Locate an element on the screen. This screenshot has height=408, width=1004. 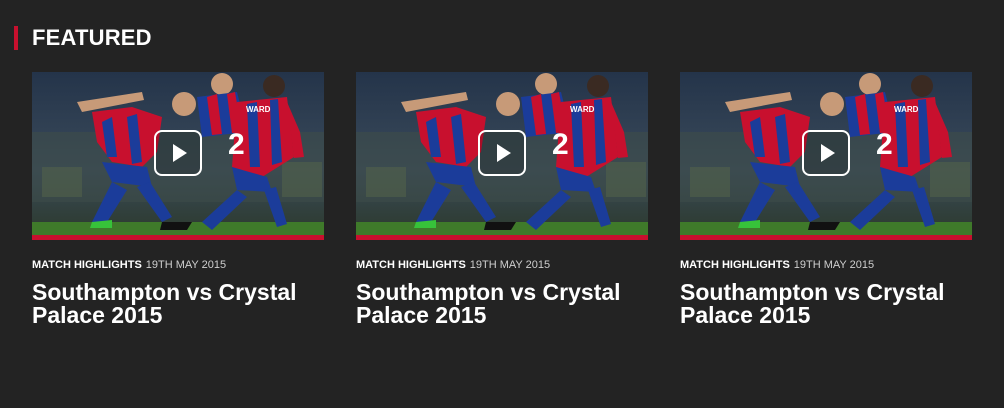
section-header: FEATURED is located at coordinates (83, 38).